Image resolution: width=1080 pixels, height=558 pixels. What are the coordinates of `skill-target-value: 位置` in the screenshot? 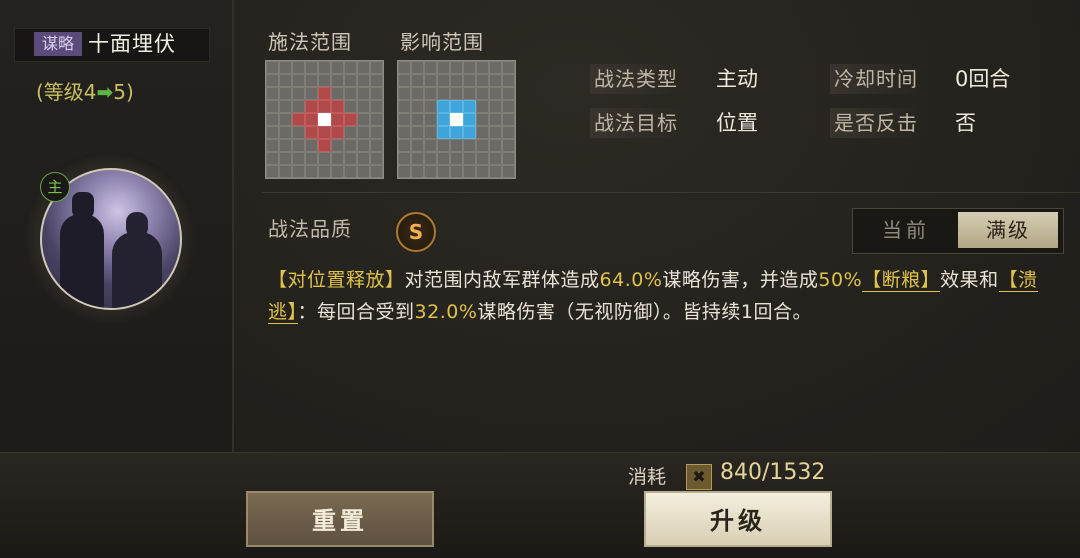 It's located at (737, 123).